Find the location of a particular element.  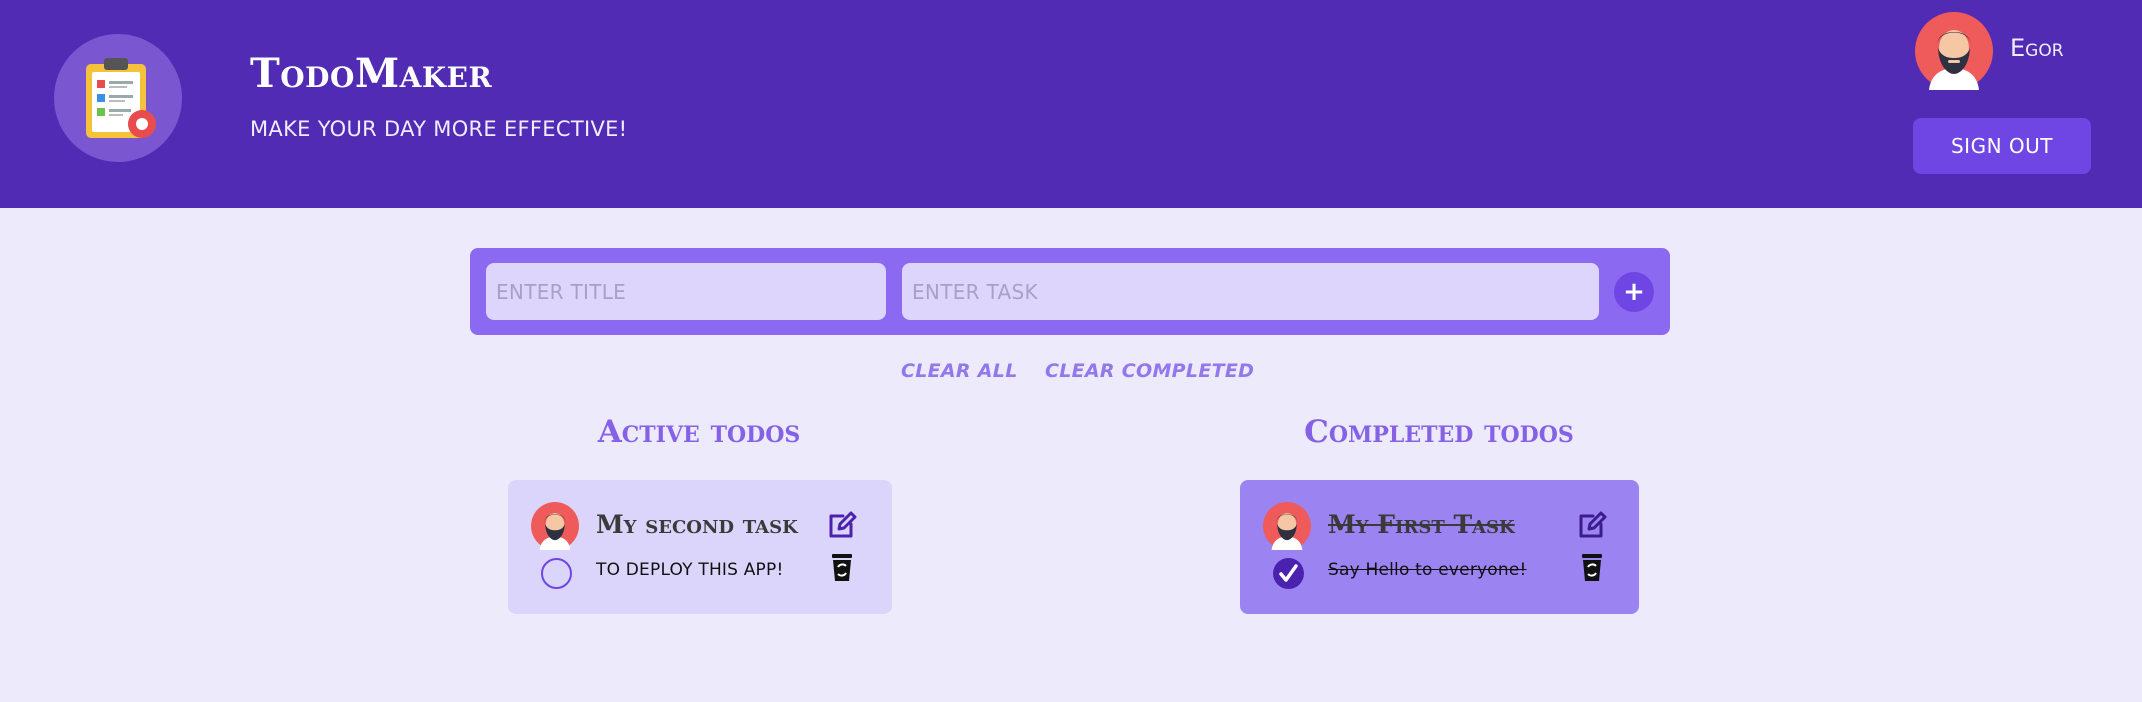

checkmark-icon is located at coordinates (1288, 573).